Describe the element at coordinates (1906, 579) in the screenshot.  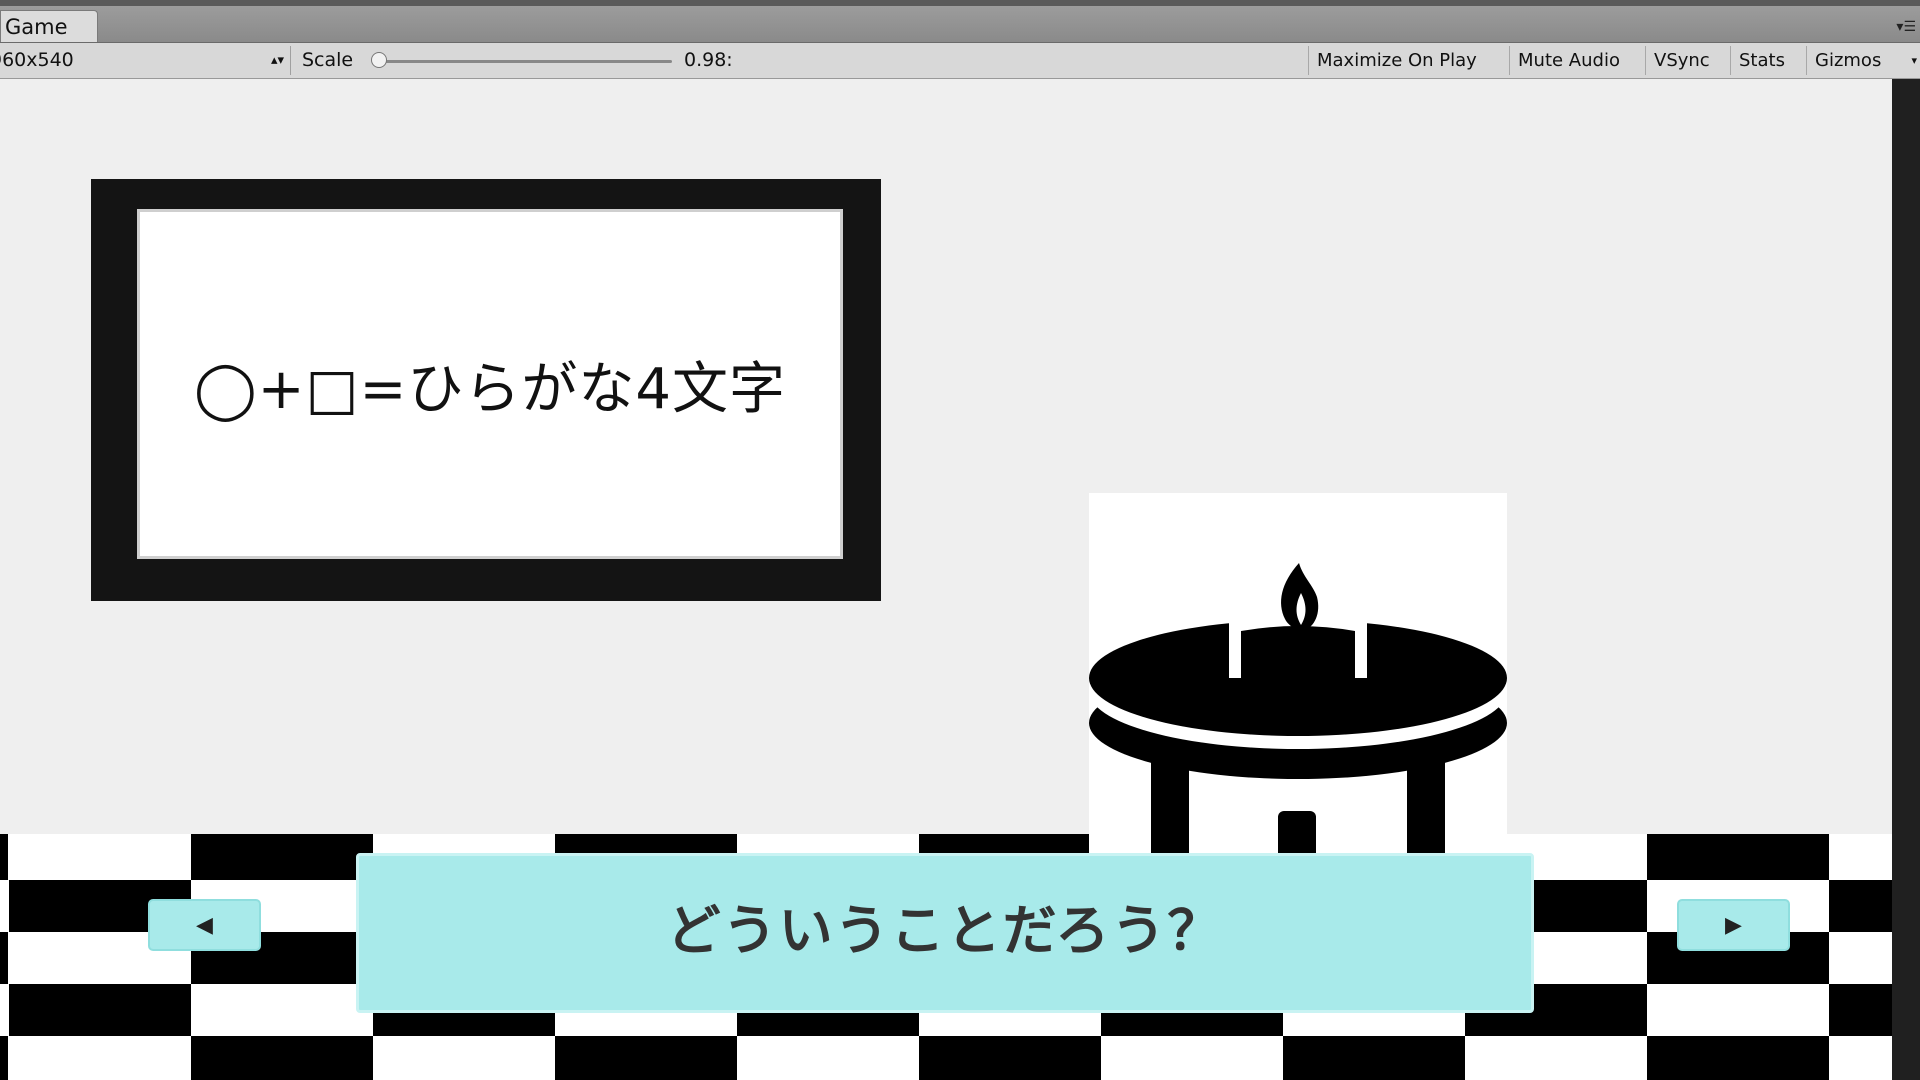
I see `vertical-scrollbar` at that location.